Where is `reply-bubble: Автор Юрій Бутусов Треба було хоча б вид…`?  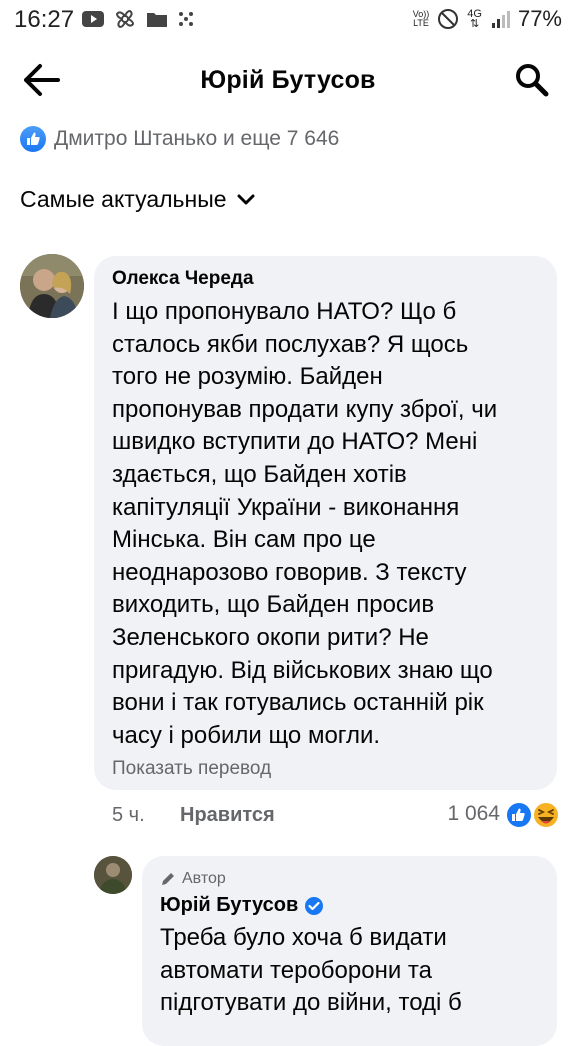 reply-bubble: Автор Юрій Бутусов Треба було хоча б вид… is located at coordinates (349, 951).